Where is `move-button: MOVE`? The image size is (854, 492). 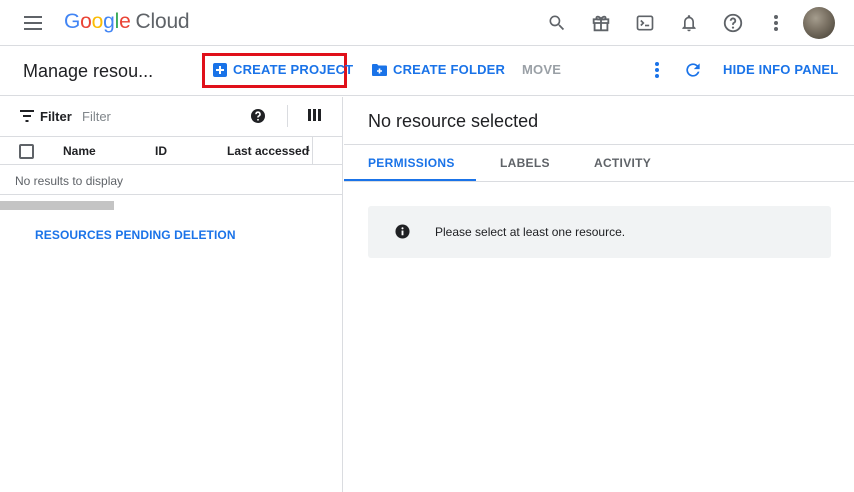 move-button: MOVE is located at coordinates (541, 69).